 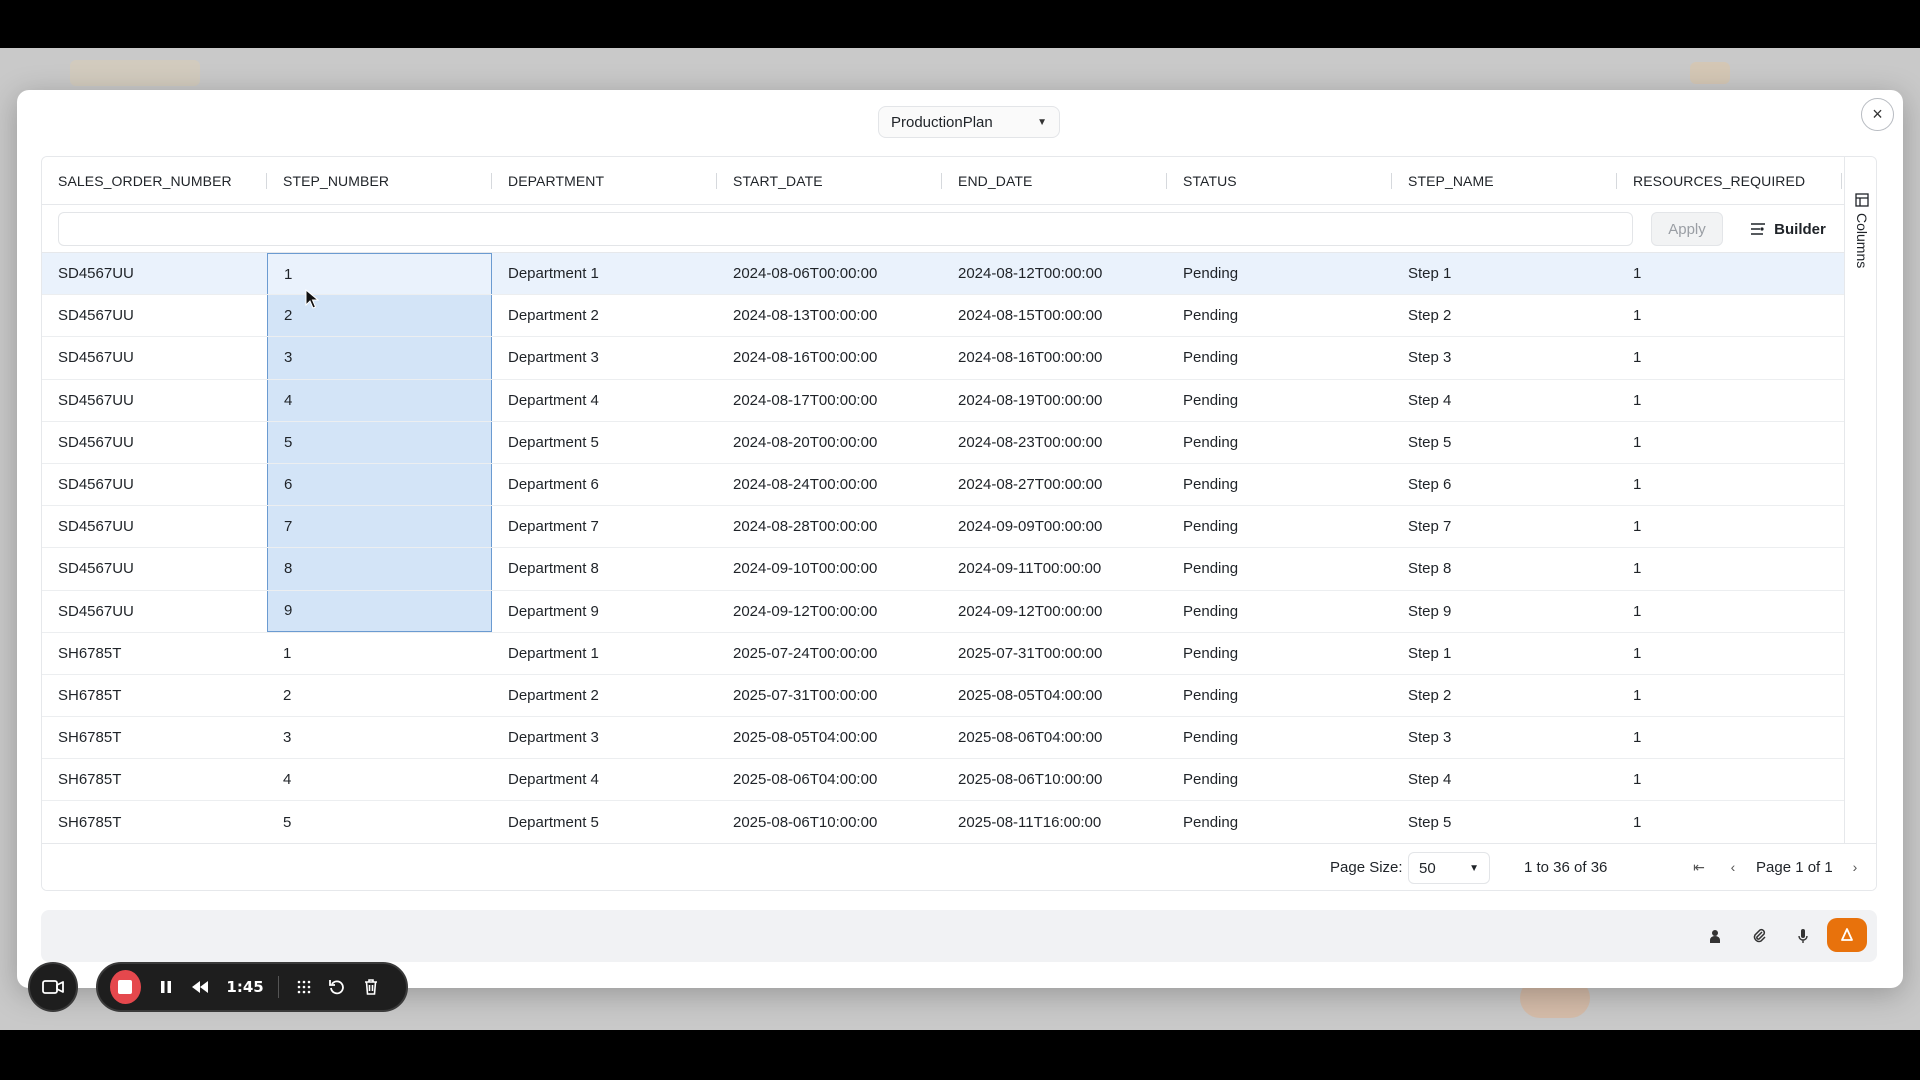 I want to click on cell-end-date: 2025-08-06T04:00:00, so click(x=1054, y=737).